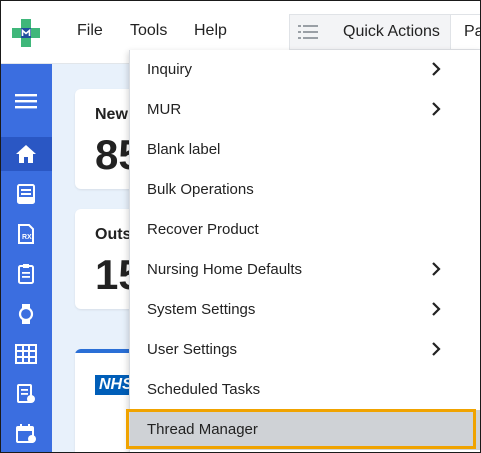  I want to click on nav-home, so click(26, 154).